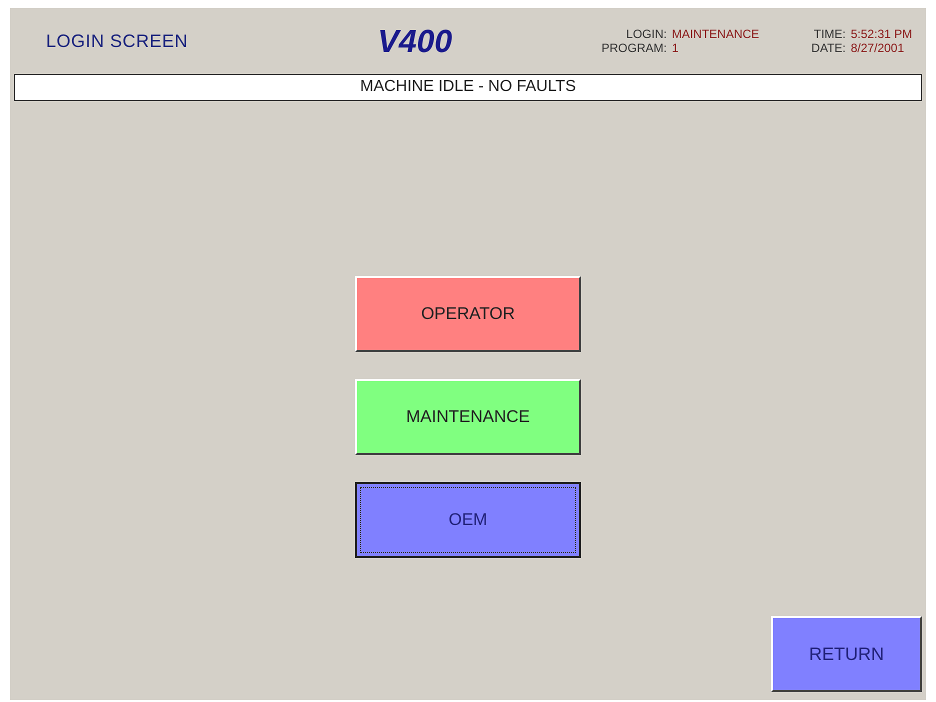 The height and width of the screenshot is (702, 936). Describe the element at coordinates (468, 314) in the screenshot. I see `login-button: OPERATOR` at that location.